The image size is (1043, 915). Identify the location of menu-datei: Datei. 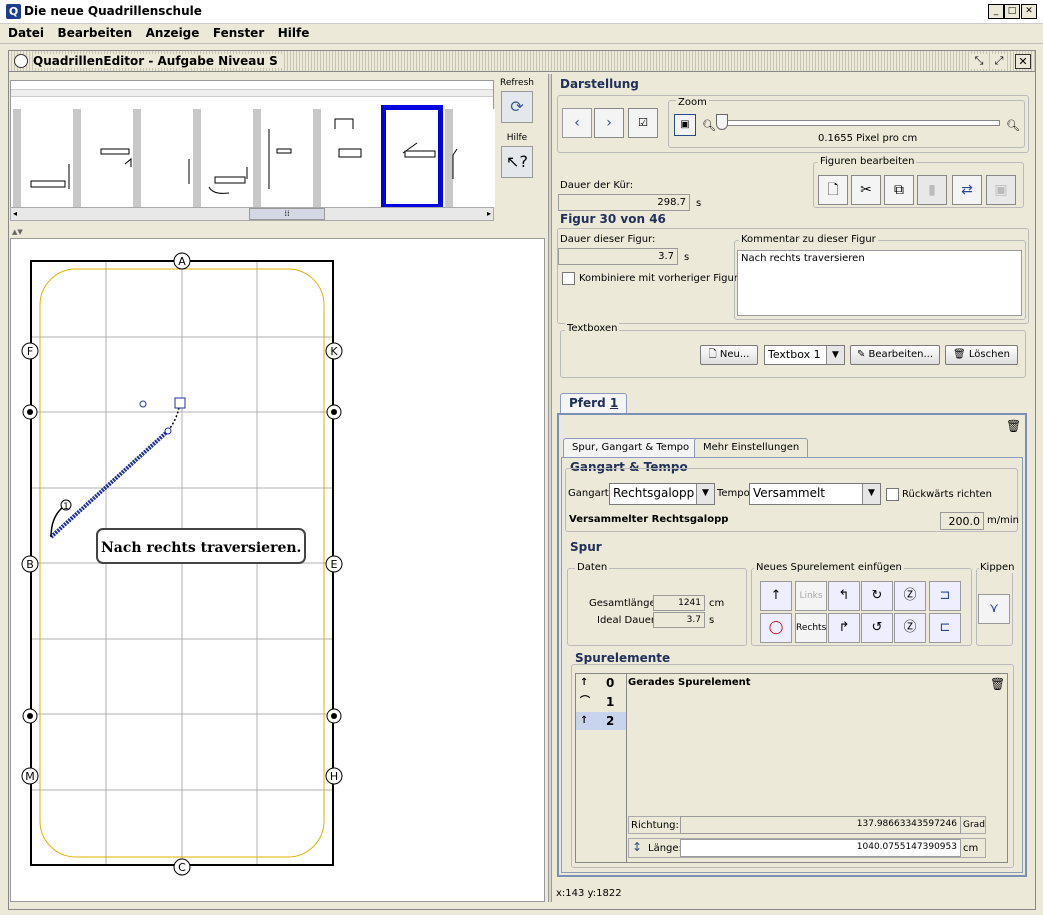
(22, 32).